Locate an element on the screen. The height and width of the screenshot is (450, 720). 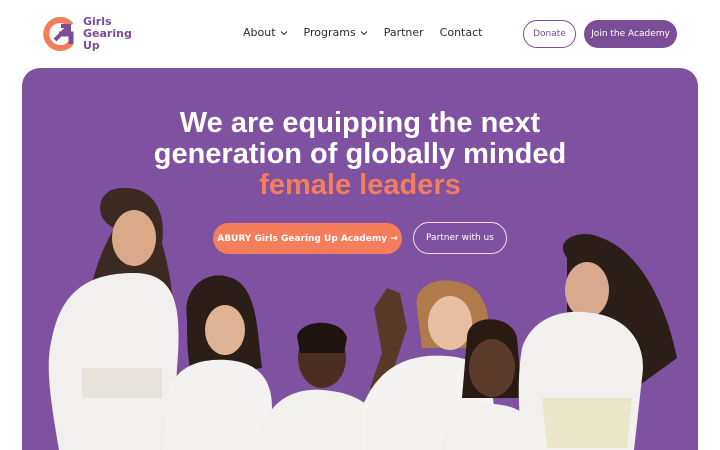
nav-item-label: Contact is located at coordinates (461, 32).